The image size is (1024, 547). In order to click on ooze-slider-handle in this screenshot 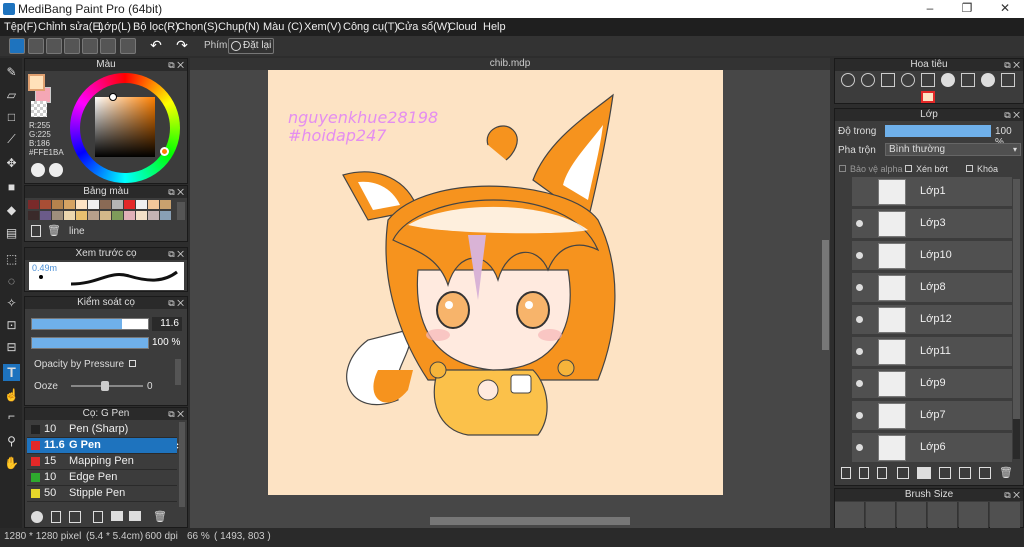, I will do `click(105, 386)`.